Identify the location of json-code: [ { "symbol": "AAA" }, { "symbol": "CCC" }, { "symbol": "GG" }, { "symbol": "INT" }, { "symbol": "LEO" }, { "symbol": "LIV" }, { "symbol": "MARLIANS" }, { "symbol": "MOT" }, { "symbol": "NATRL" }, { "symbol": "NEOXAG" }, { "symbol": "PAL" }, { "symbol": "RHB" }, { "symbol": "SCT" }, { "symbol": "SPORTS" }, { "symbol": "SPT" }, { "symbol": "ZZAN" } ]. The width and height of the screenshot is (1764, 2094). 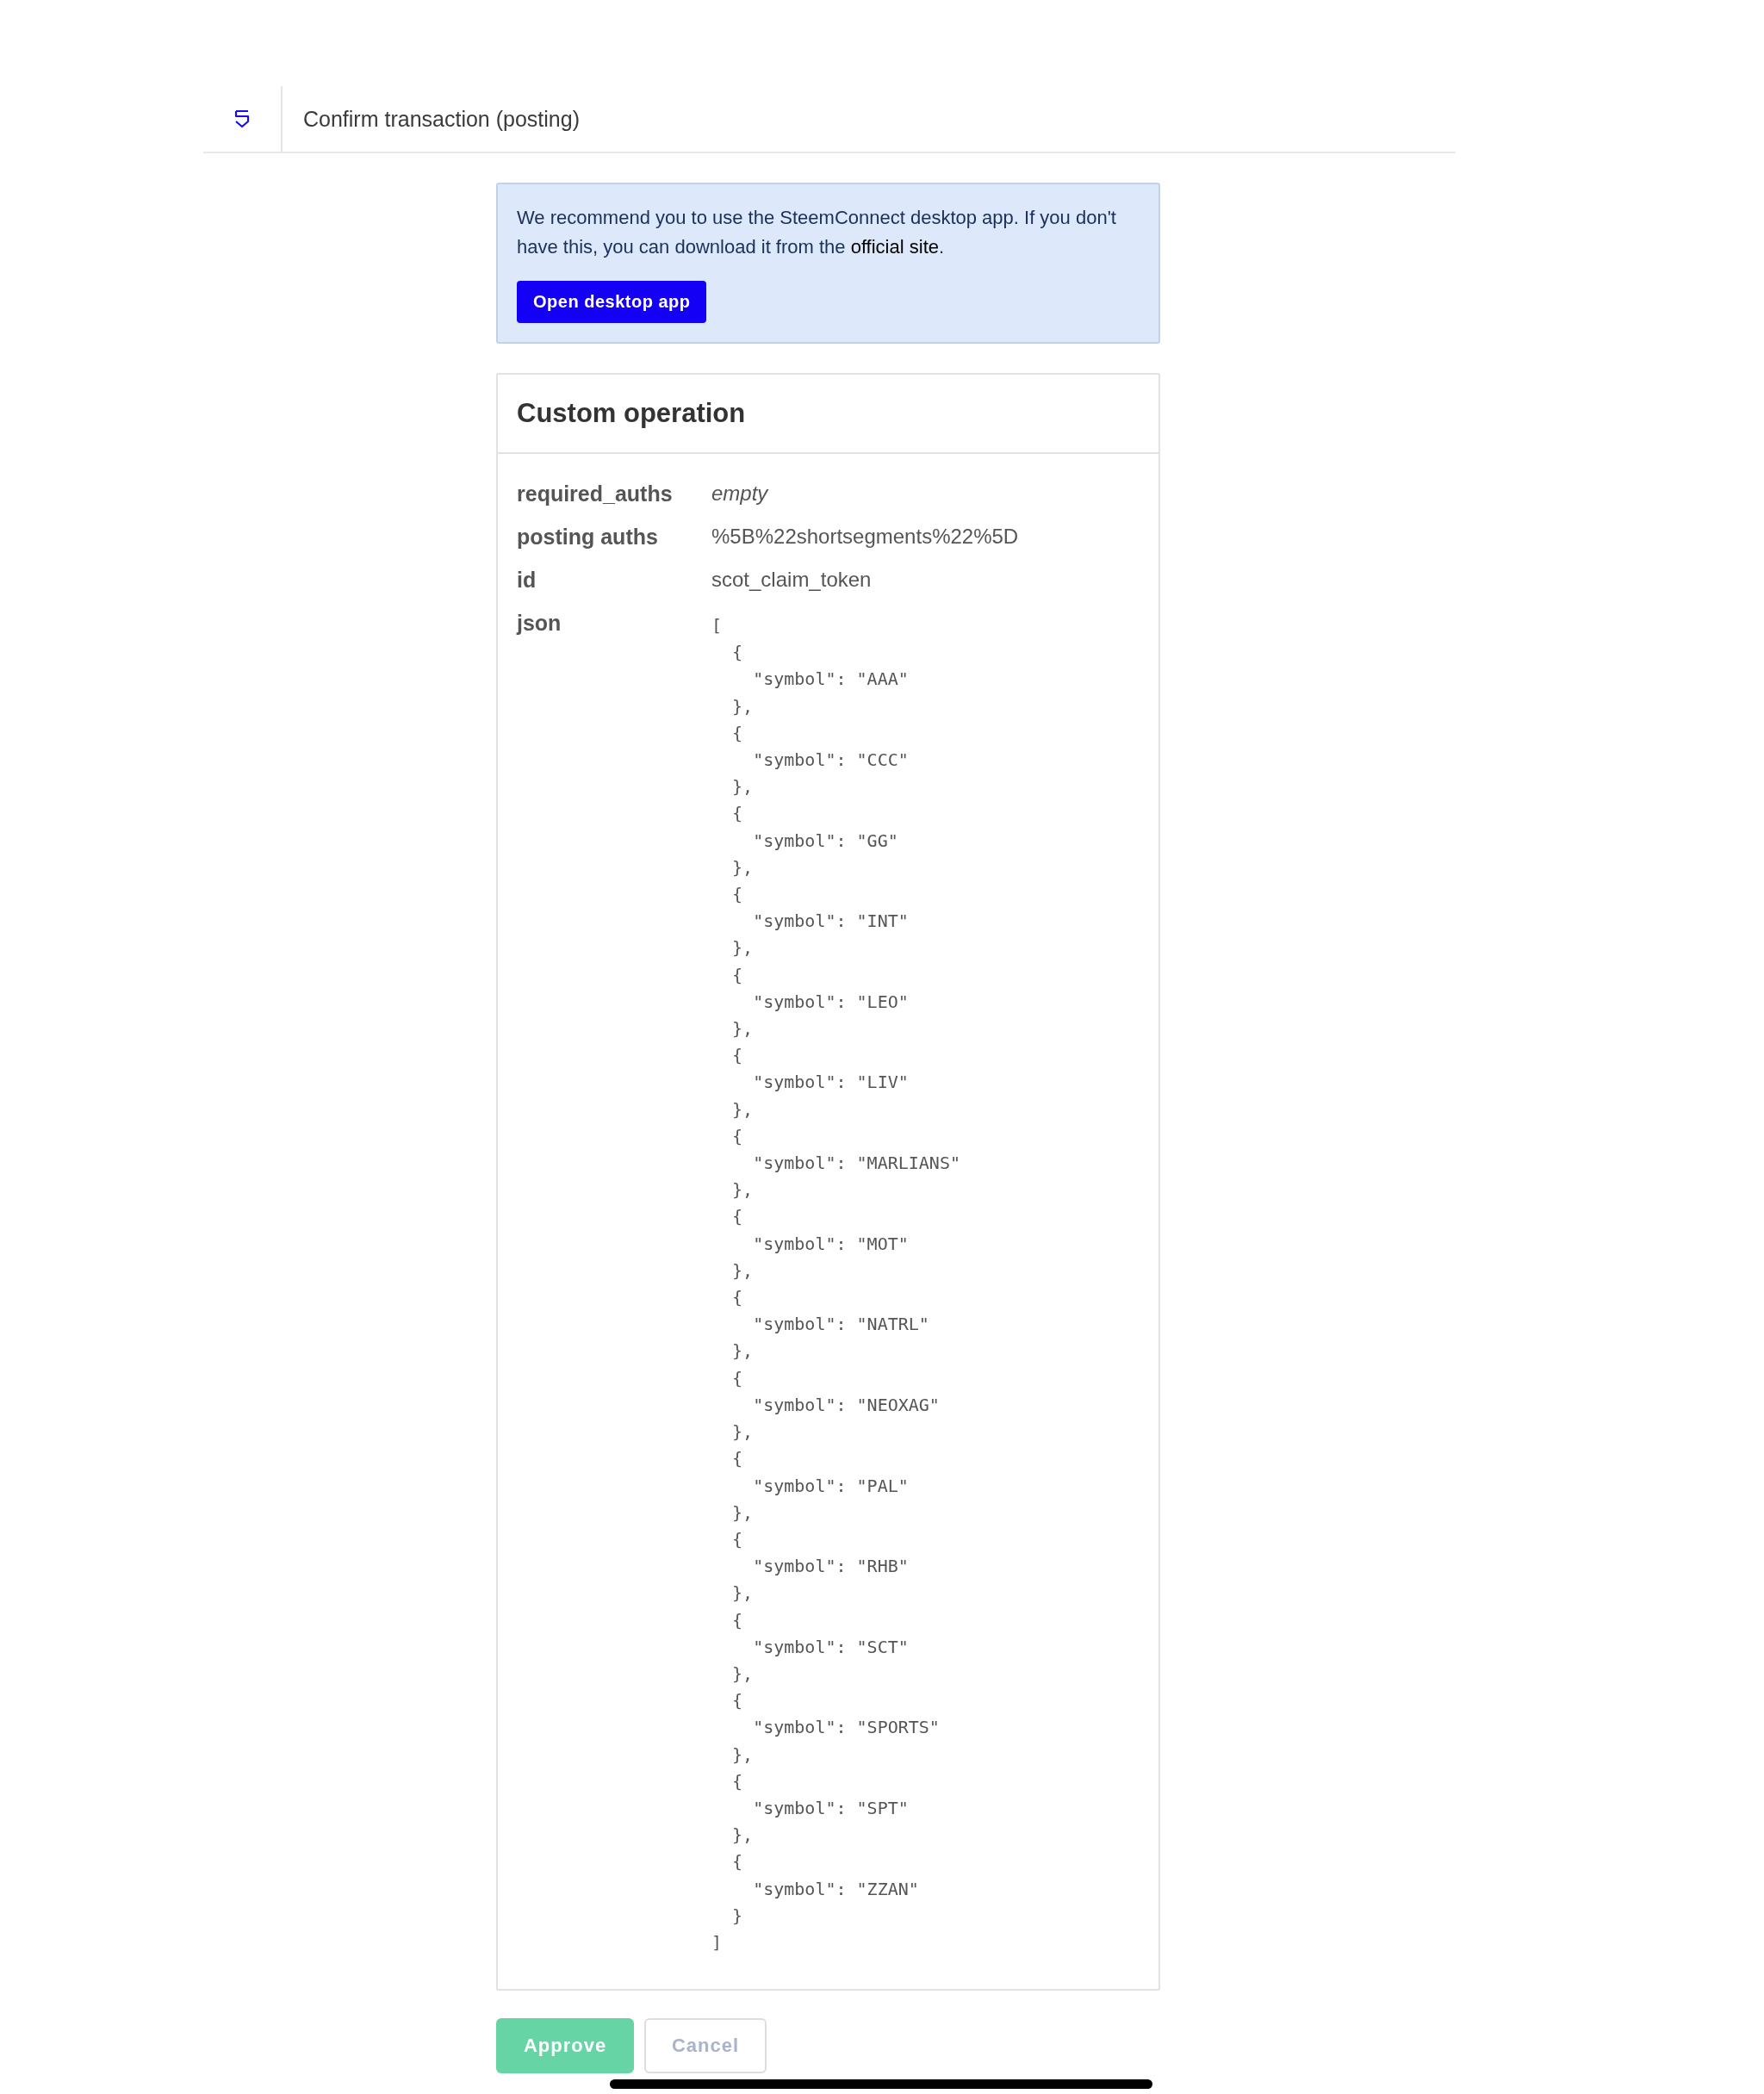
(835, 1284).